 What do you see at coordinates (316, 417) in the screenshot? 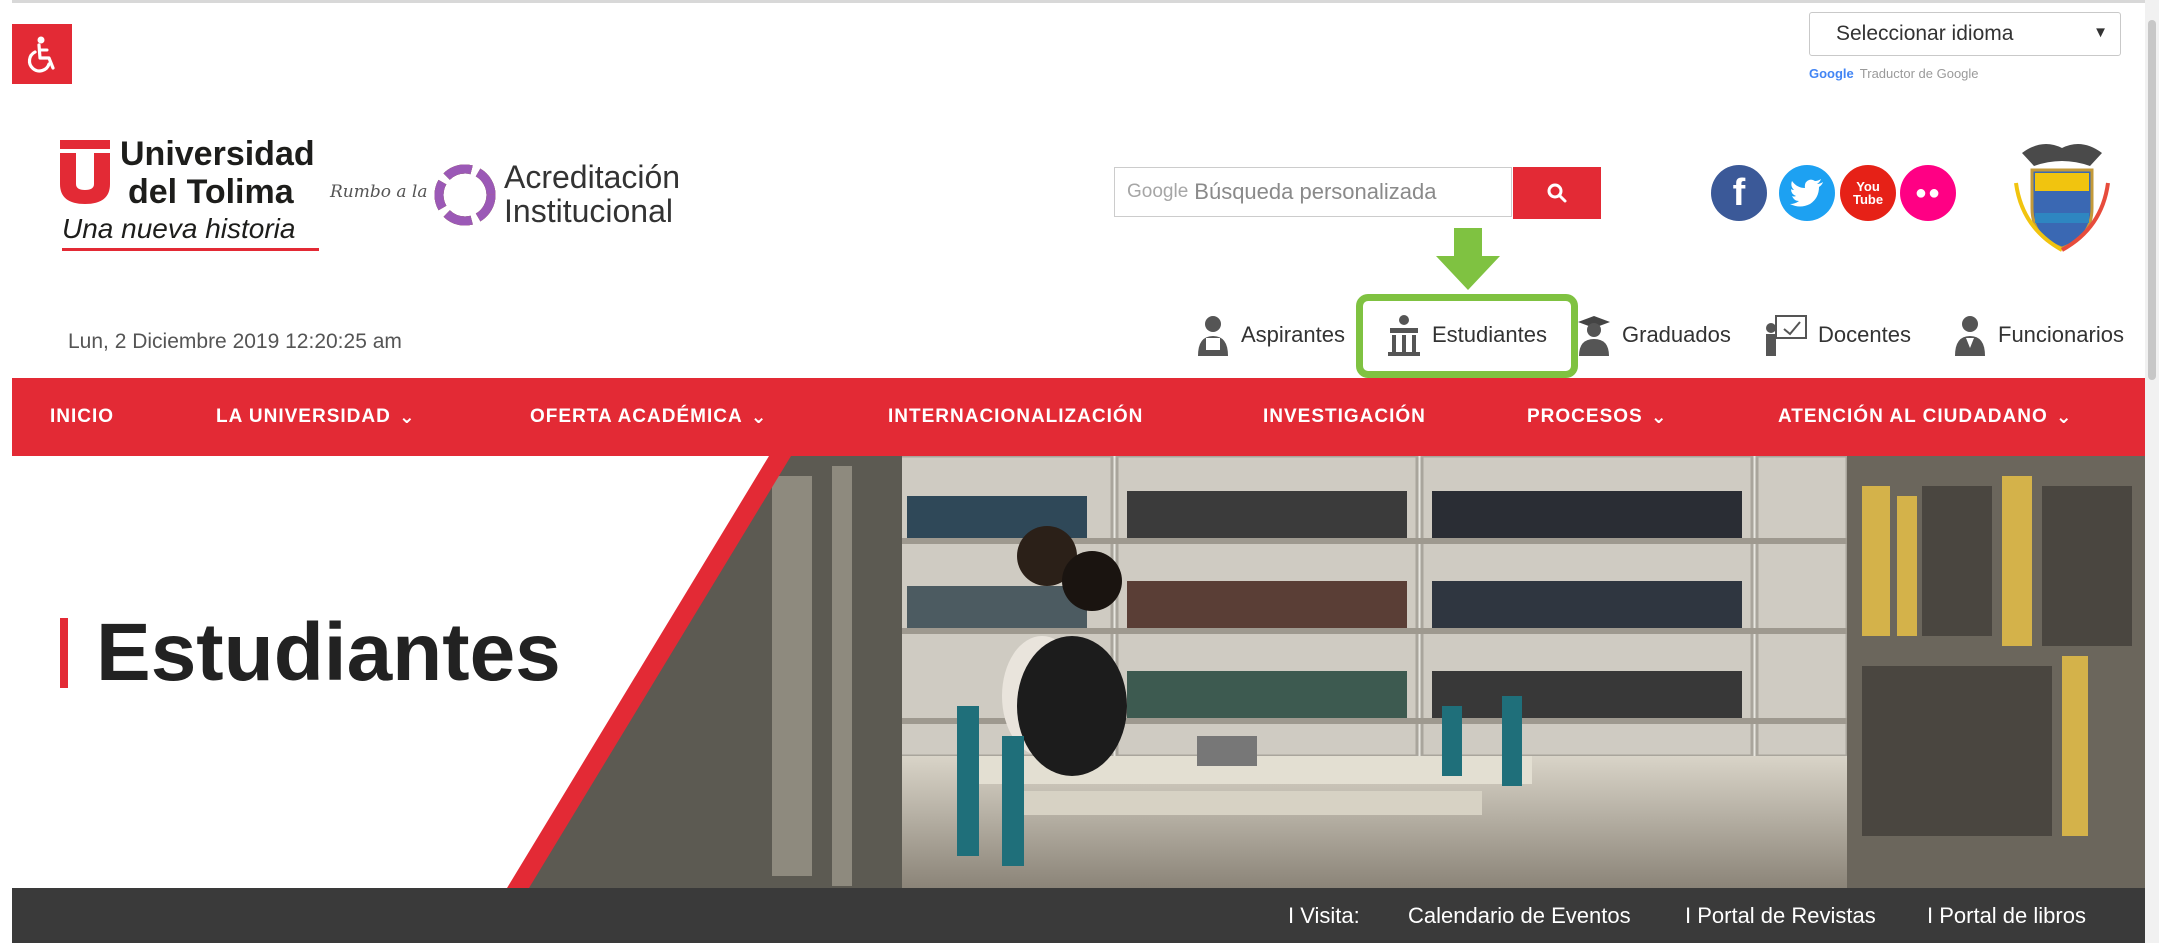
I see `nav-item-la-universidad: LA UNIVERSIDAD ⌄` at bounding box center [316, 417].